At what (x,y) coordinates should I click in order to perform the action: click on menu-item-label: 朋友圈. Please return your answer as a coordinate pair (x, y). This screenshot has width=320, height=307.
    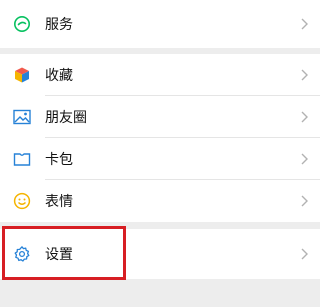
    Looking at the image, I should click on (66, 118).